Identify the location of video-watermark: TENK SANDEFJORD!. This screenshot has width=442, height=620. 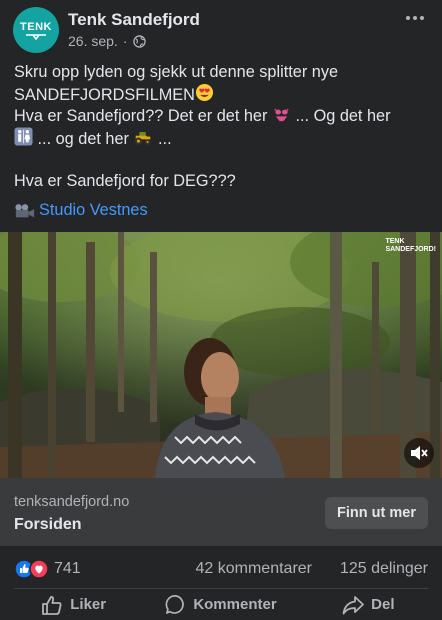
(410, 246).